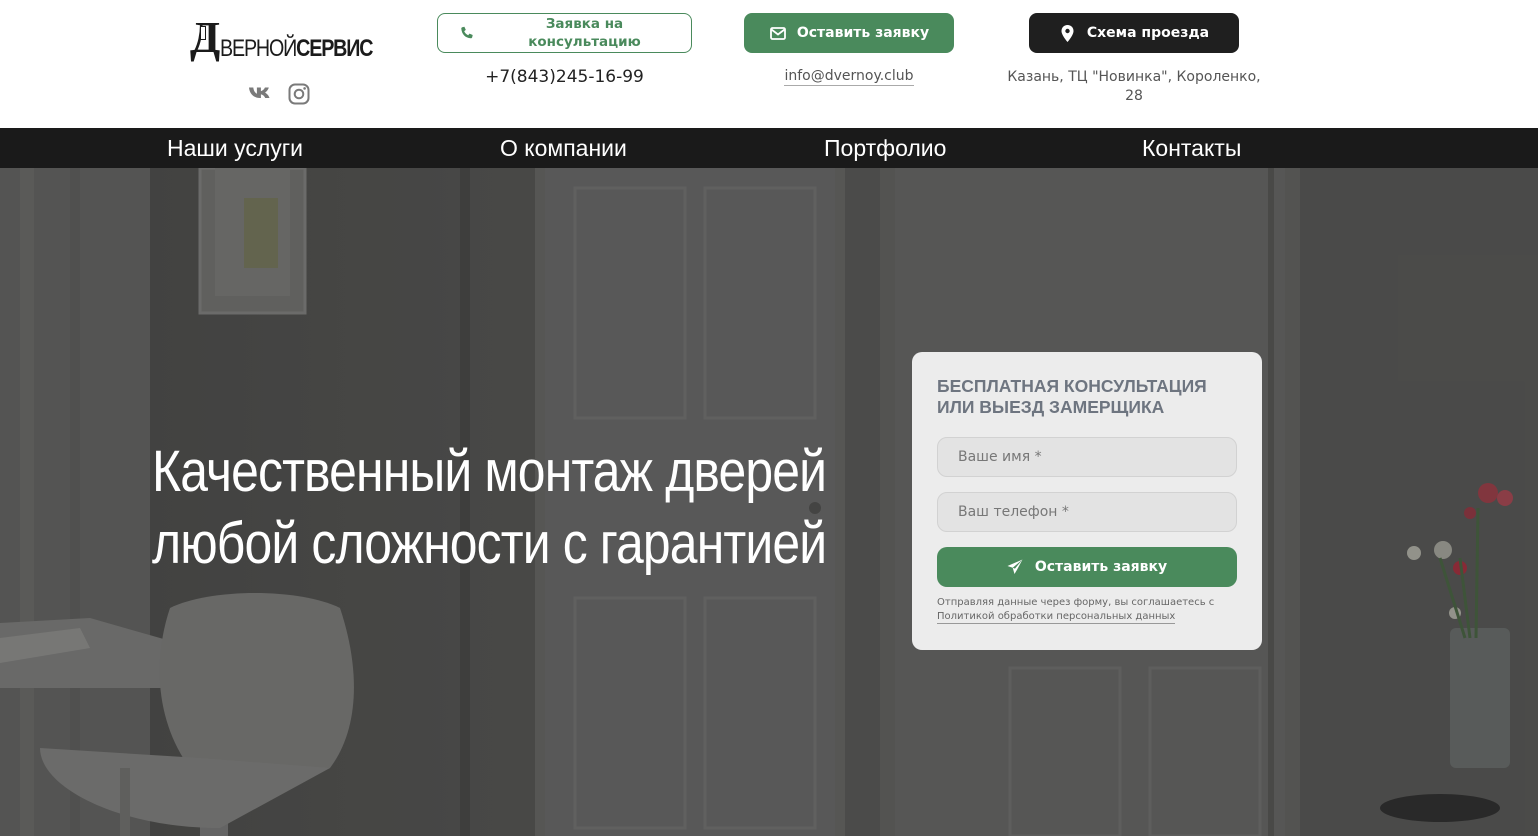  I want to click on route-map-button: Схема проезда, so click(1134, 33).